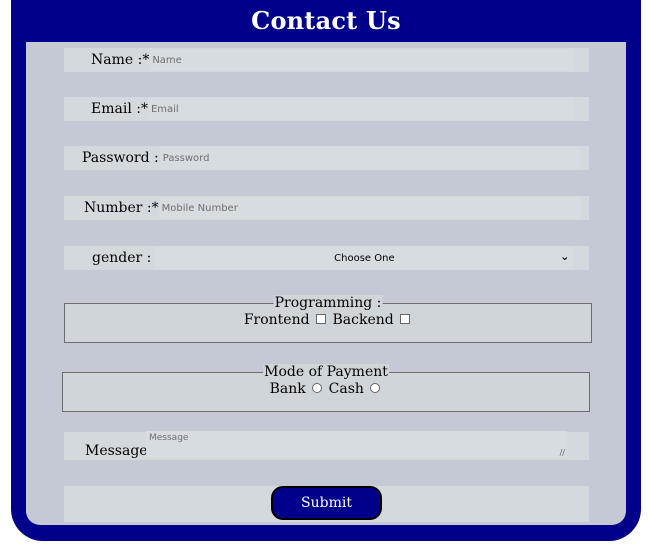 The height and width of the screenshot is (547, 649). I want to click on number-row: Number :*, so click(326, 208).